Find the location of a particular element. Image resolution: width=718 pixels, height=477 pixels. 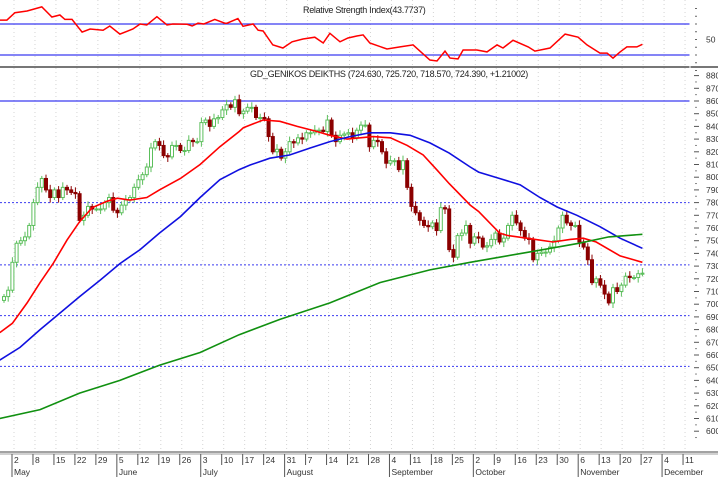

x-tick-label: 9 is located at coordinates (498, 460).